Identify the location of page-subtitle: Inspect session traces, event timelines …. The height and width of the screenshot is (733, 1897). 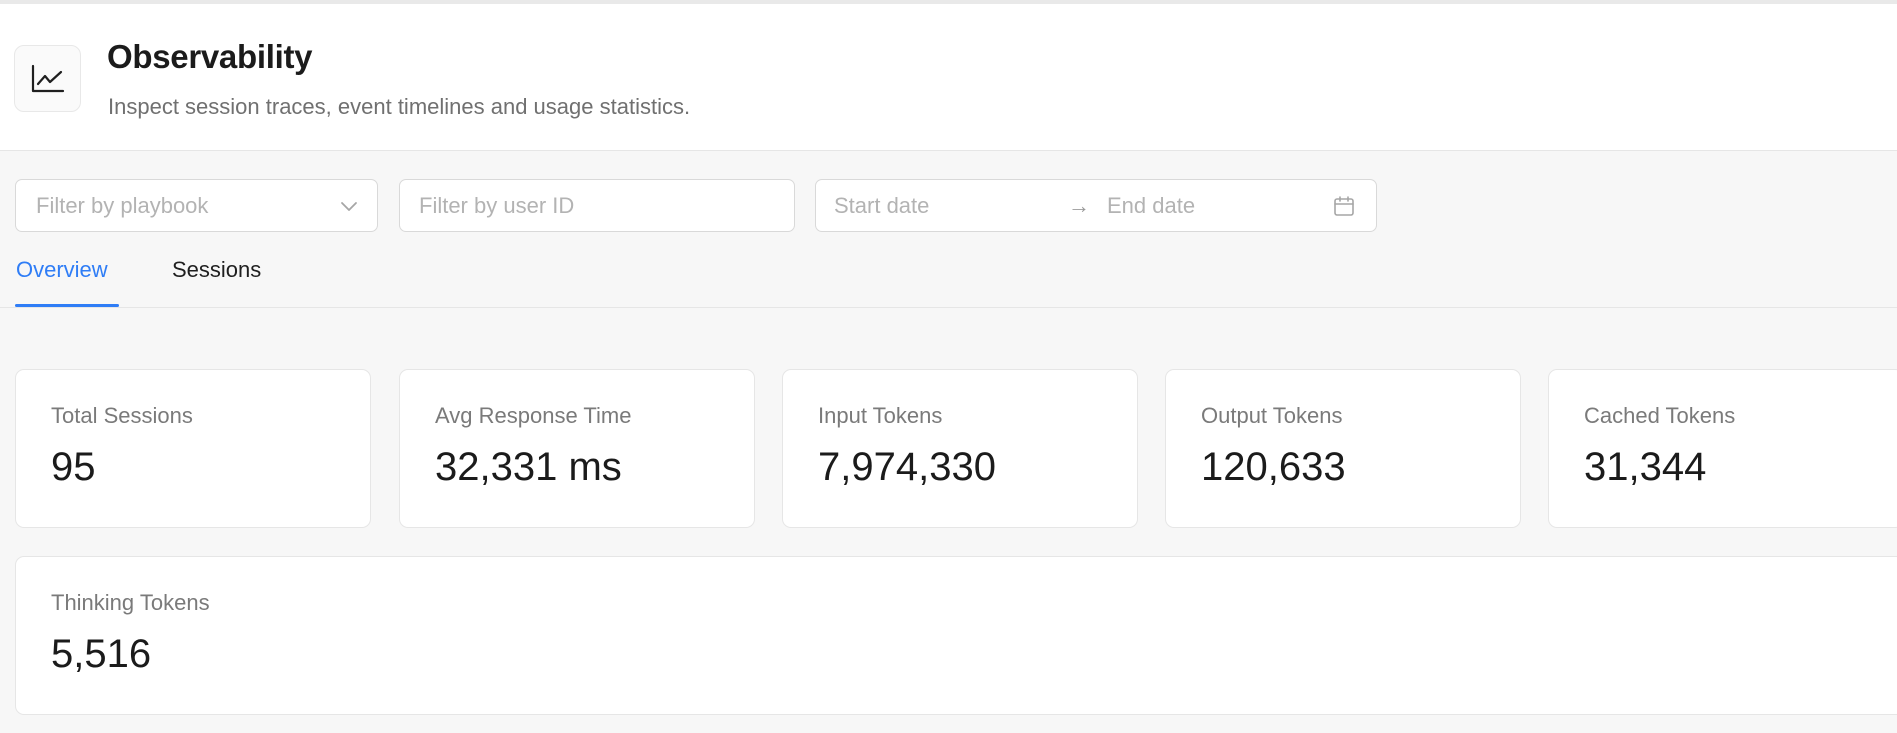
(399, 106).